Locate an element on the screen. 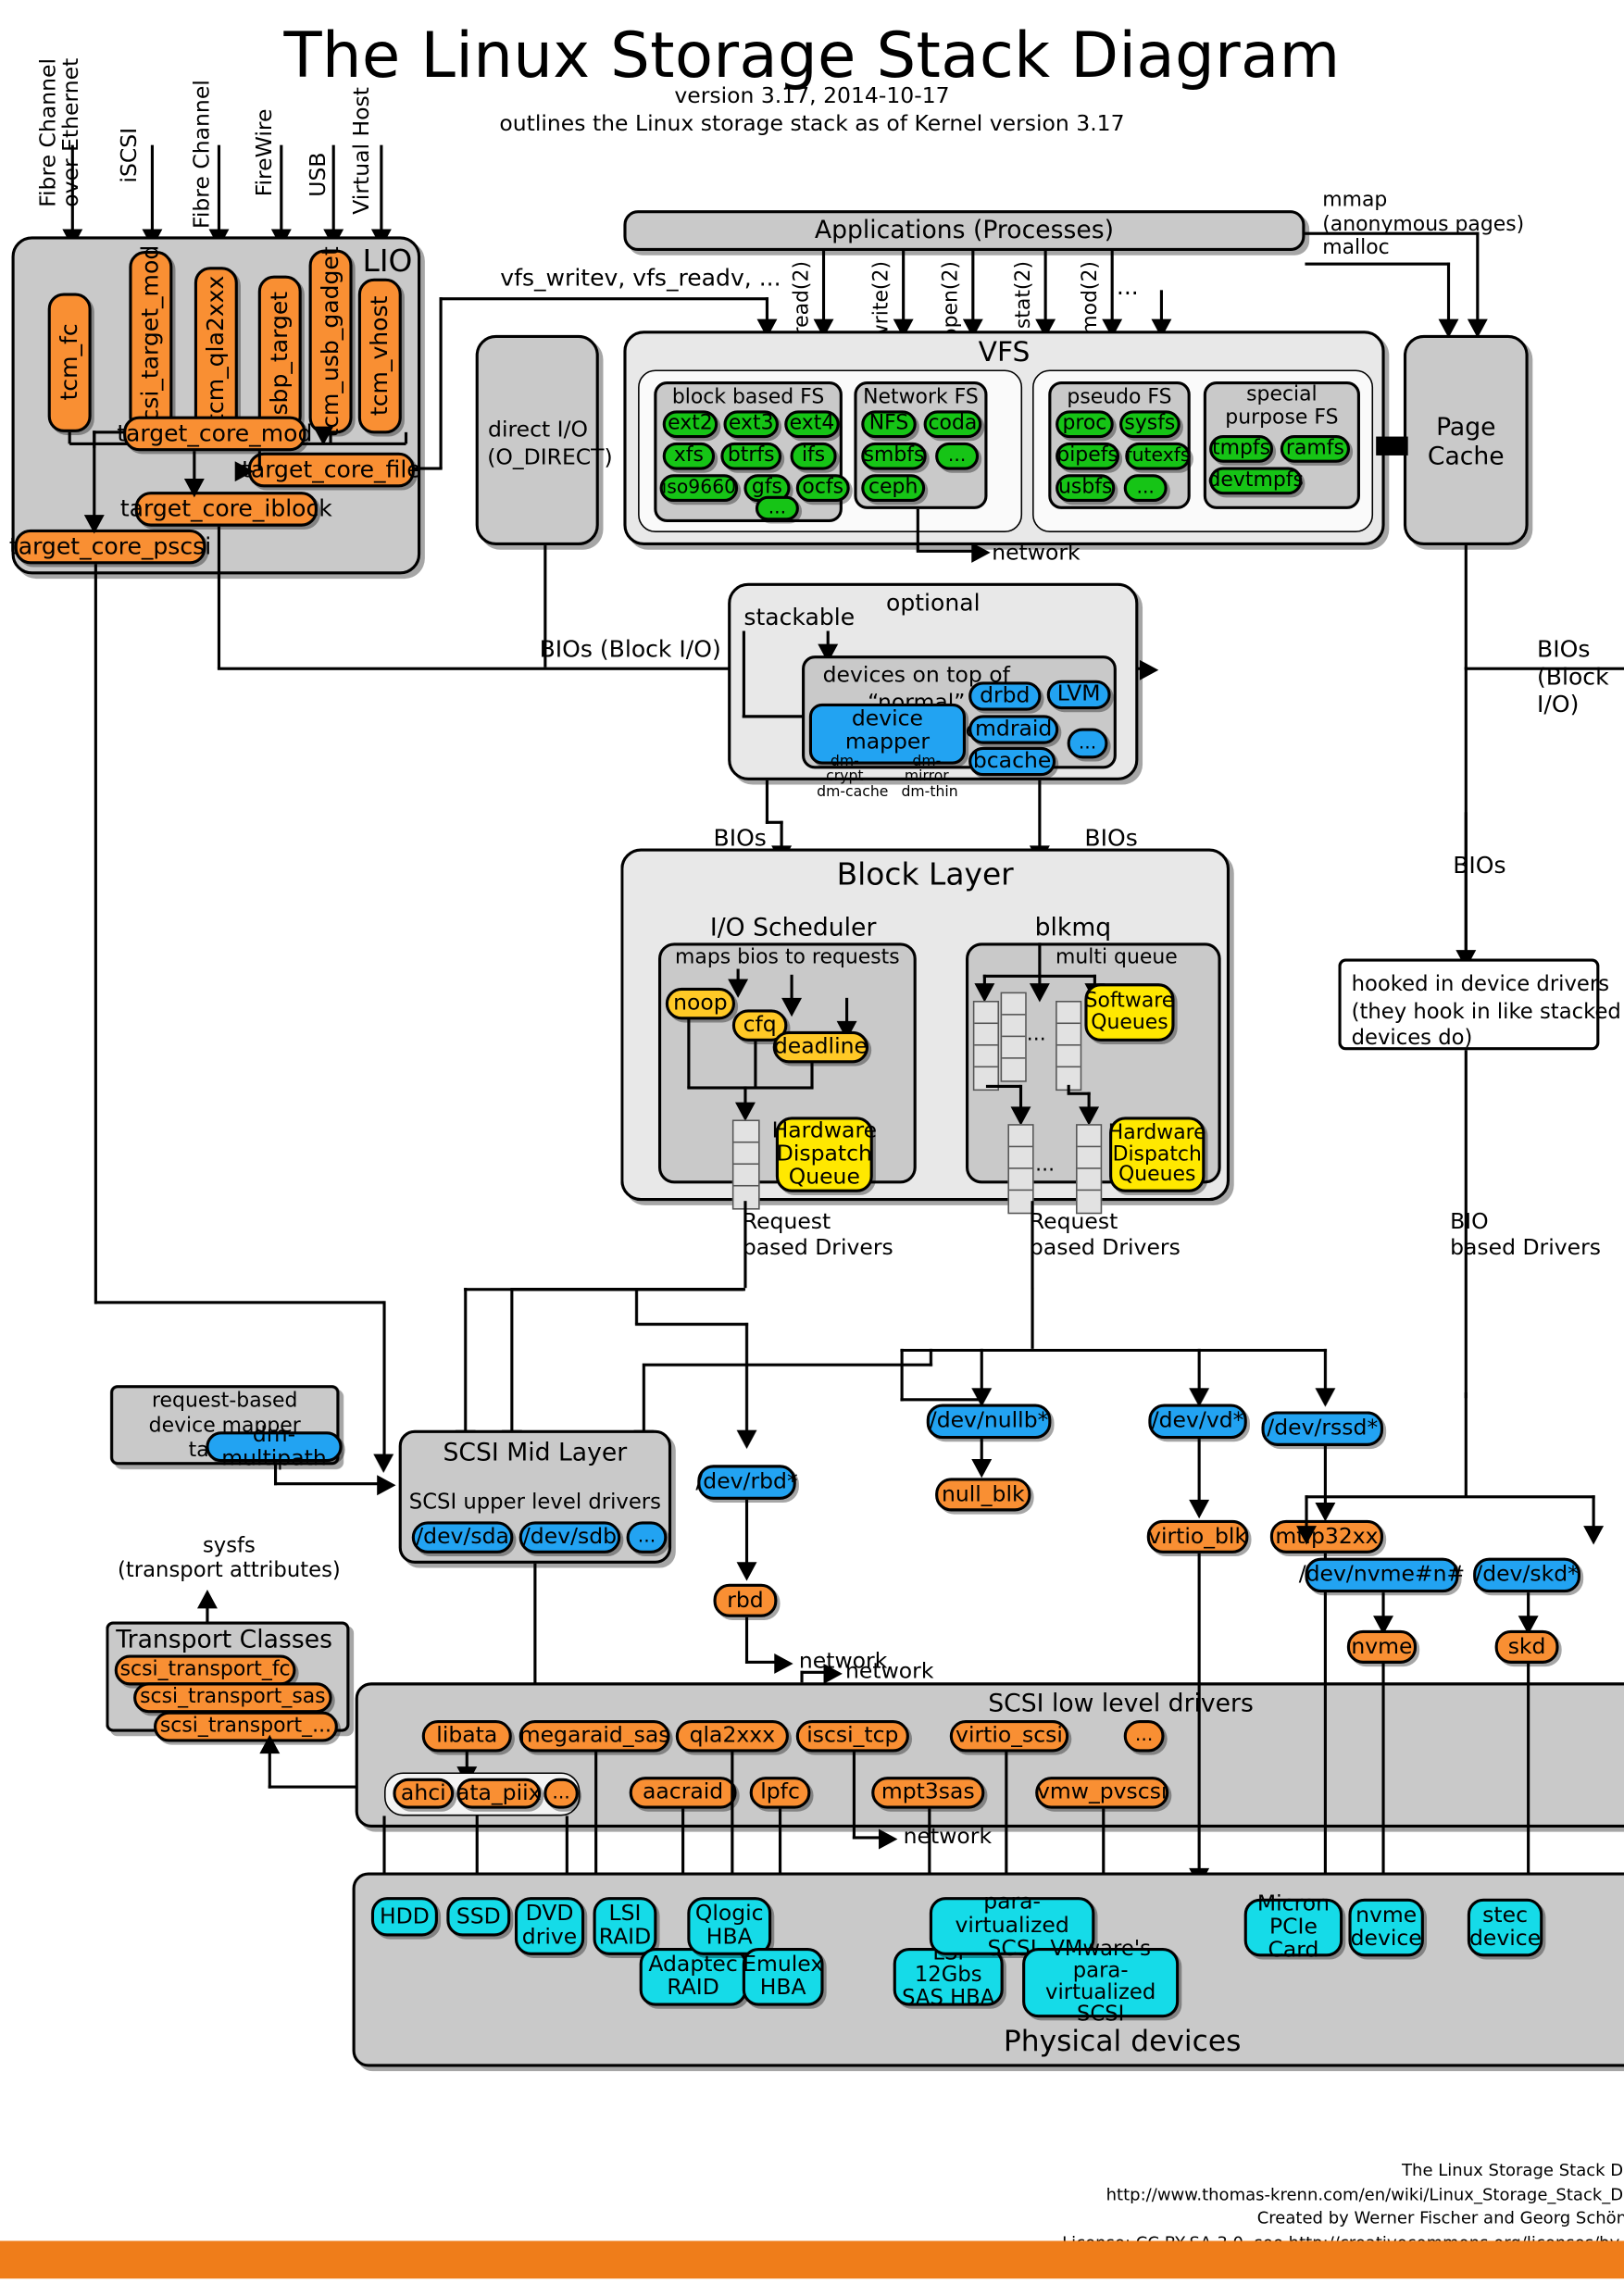 This screenshot has width=1624, height=2296. fs-xfs: xfs is located at coordinates (689, 456).